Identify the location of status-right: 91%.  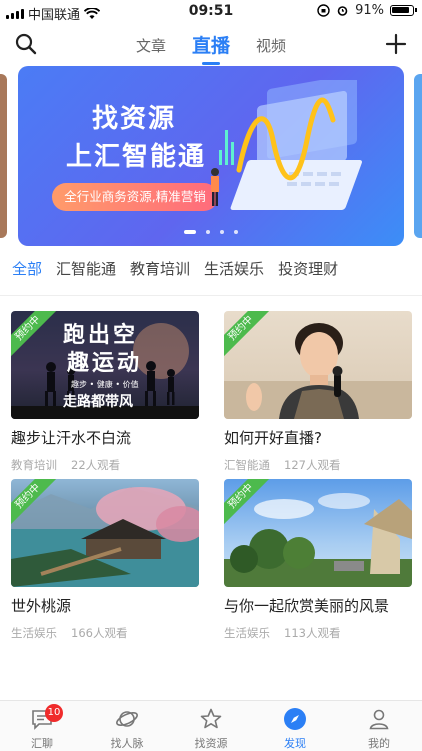
(367, 10).